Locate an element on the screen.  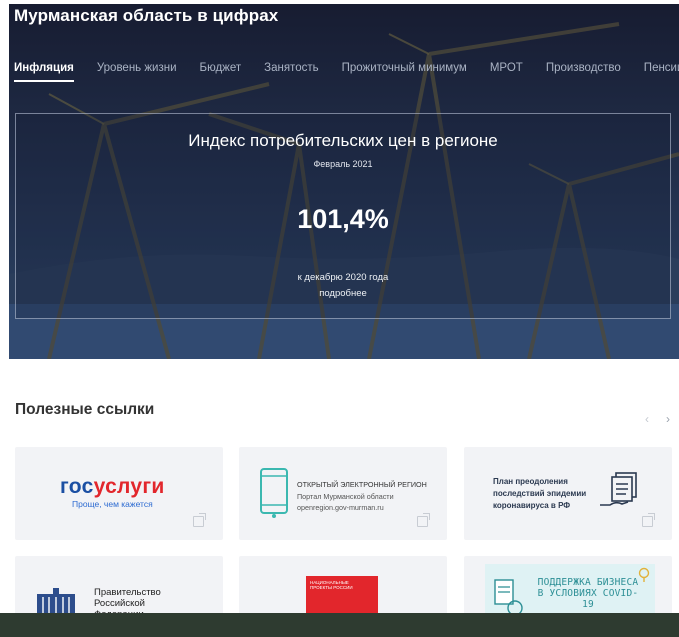
gosuslugi-logo-part1: гос is located at coordinates (77, 486).